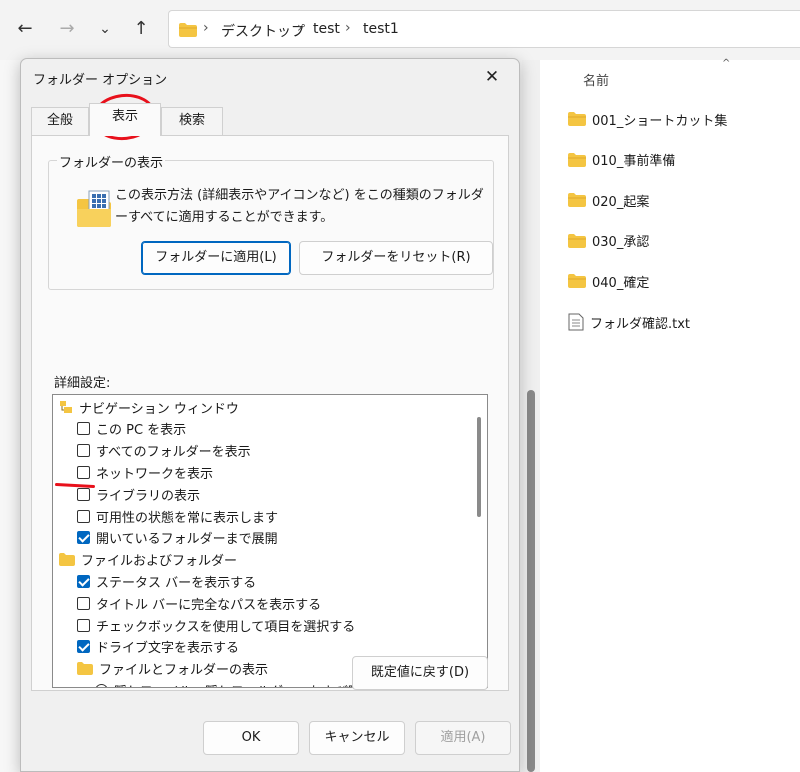  What do you see at coordinates (209, 605) in the screenshot?
I see `tree-row-label: タイトル バーに完全なパスを表示する` at bounding box center [209, 605].